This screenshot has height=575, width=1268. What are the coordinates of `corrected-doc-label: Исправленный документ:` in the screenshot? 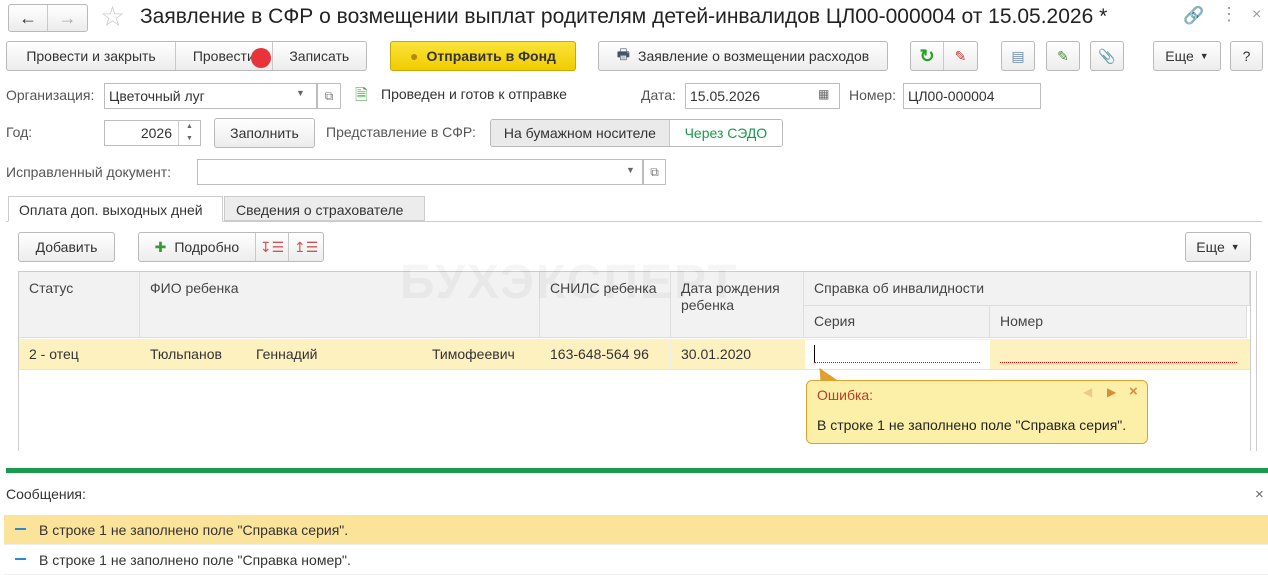 It's located at (89, 172).